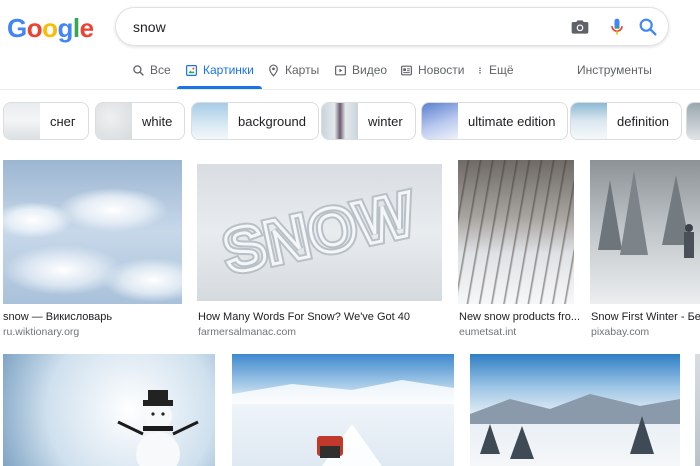 This screenshot has height=466, width=700. What do you see at coordinates (643, 121) in the screenshot?
I see `chip-label: definition` at bounding box center [643, 121].